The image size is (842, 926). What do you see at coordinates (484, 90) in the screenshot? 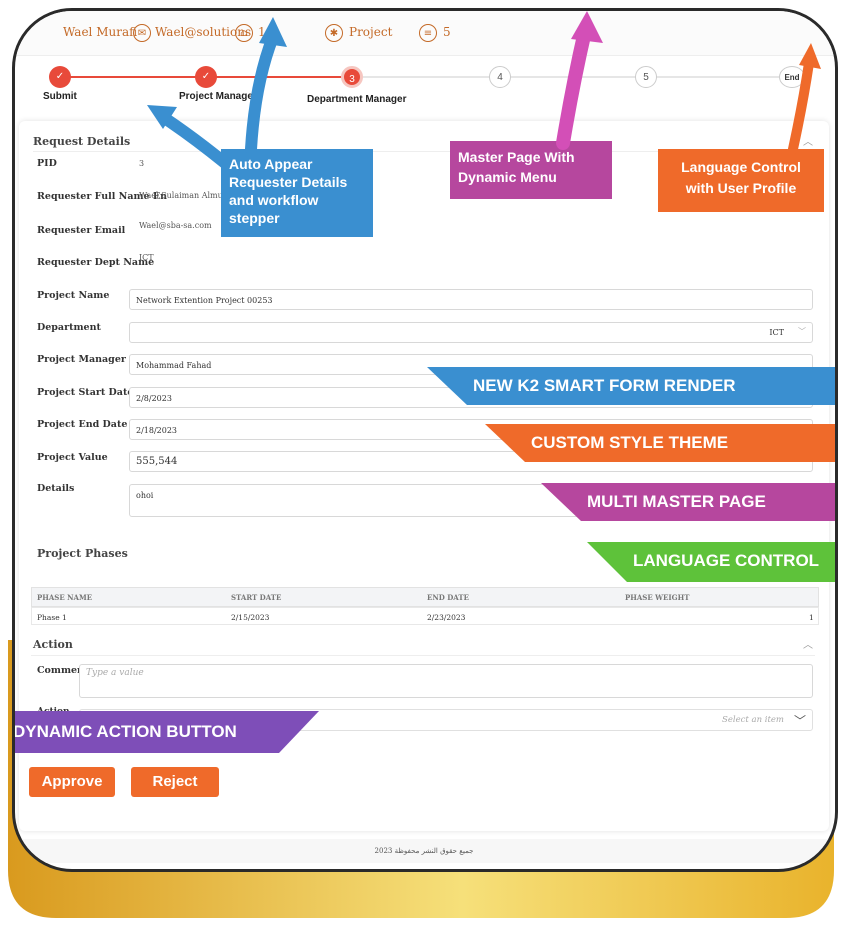
I see `annotation-arrows` at bounding box center [484, 90].